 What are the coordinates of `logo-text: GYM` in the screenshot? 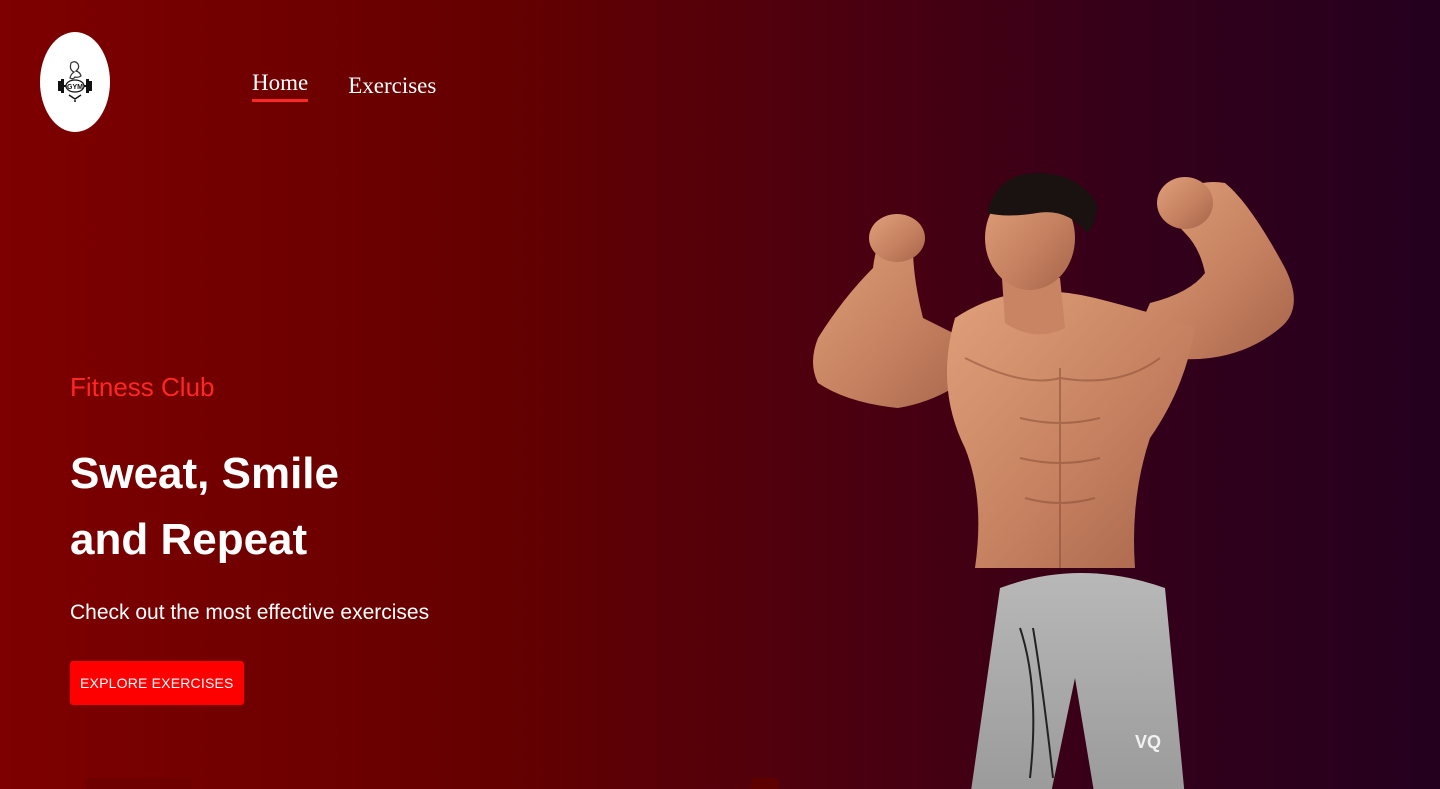 It's located at (75, 87).